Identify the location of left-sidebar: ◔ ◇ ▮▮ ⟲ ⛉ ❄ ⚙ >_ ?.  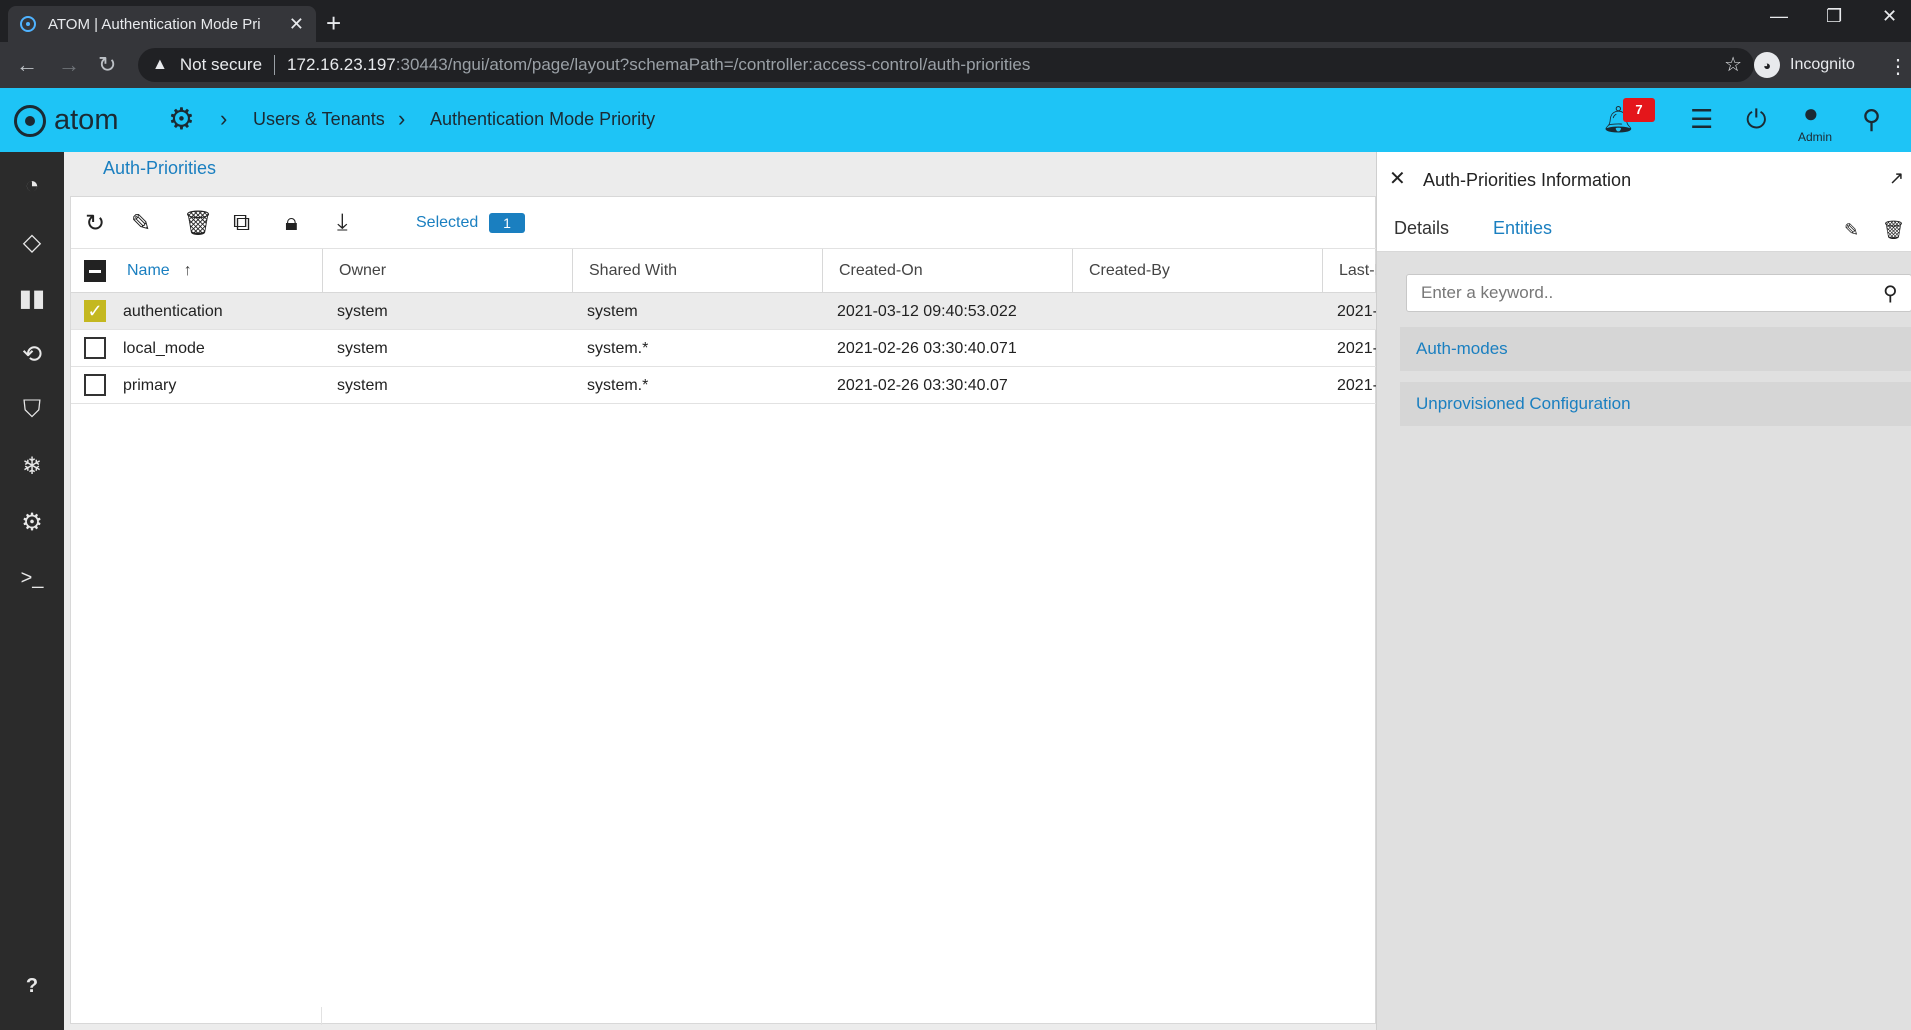
(32, 591).